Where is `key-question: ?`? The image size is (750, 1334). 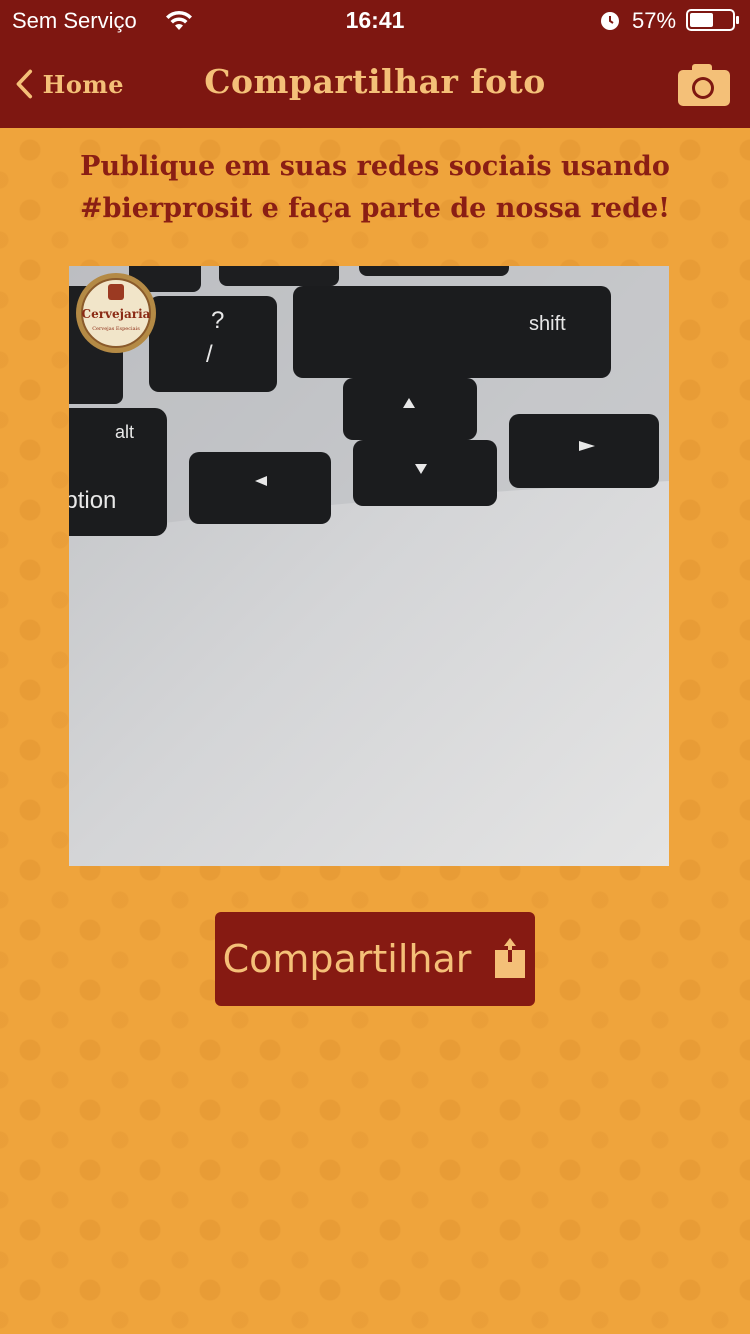 key-question: ? is located at coordinates (217, 320).